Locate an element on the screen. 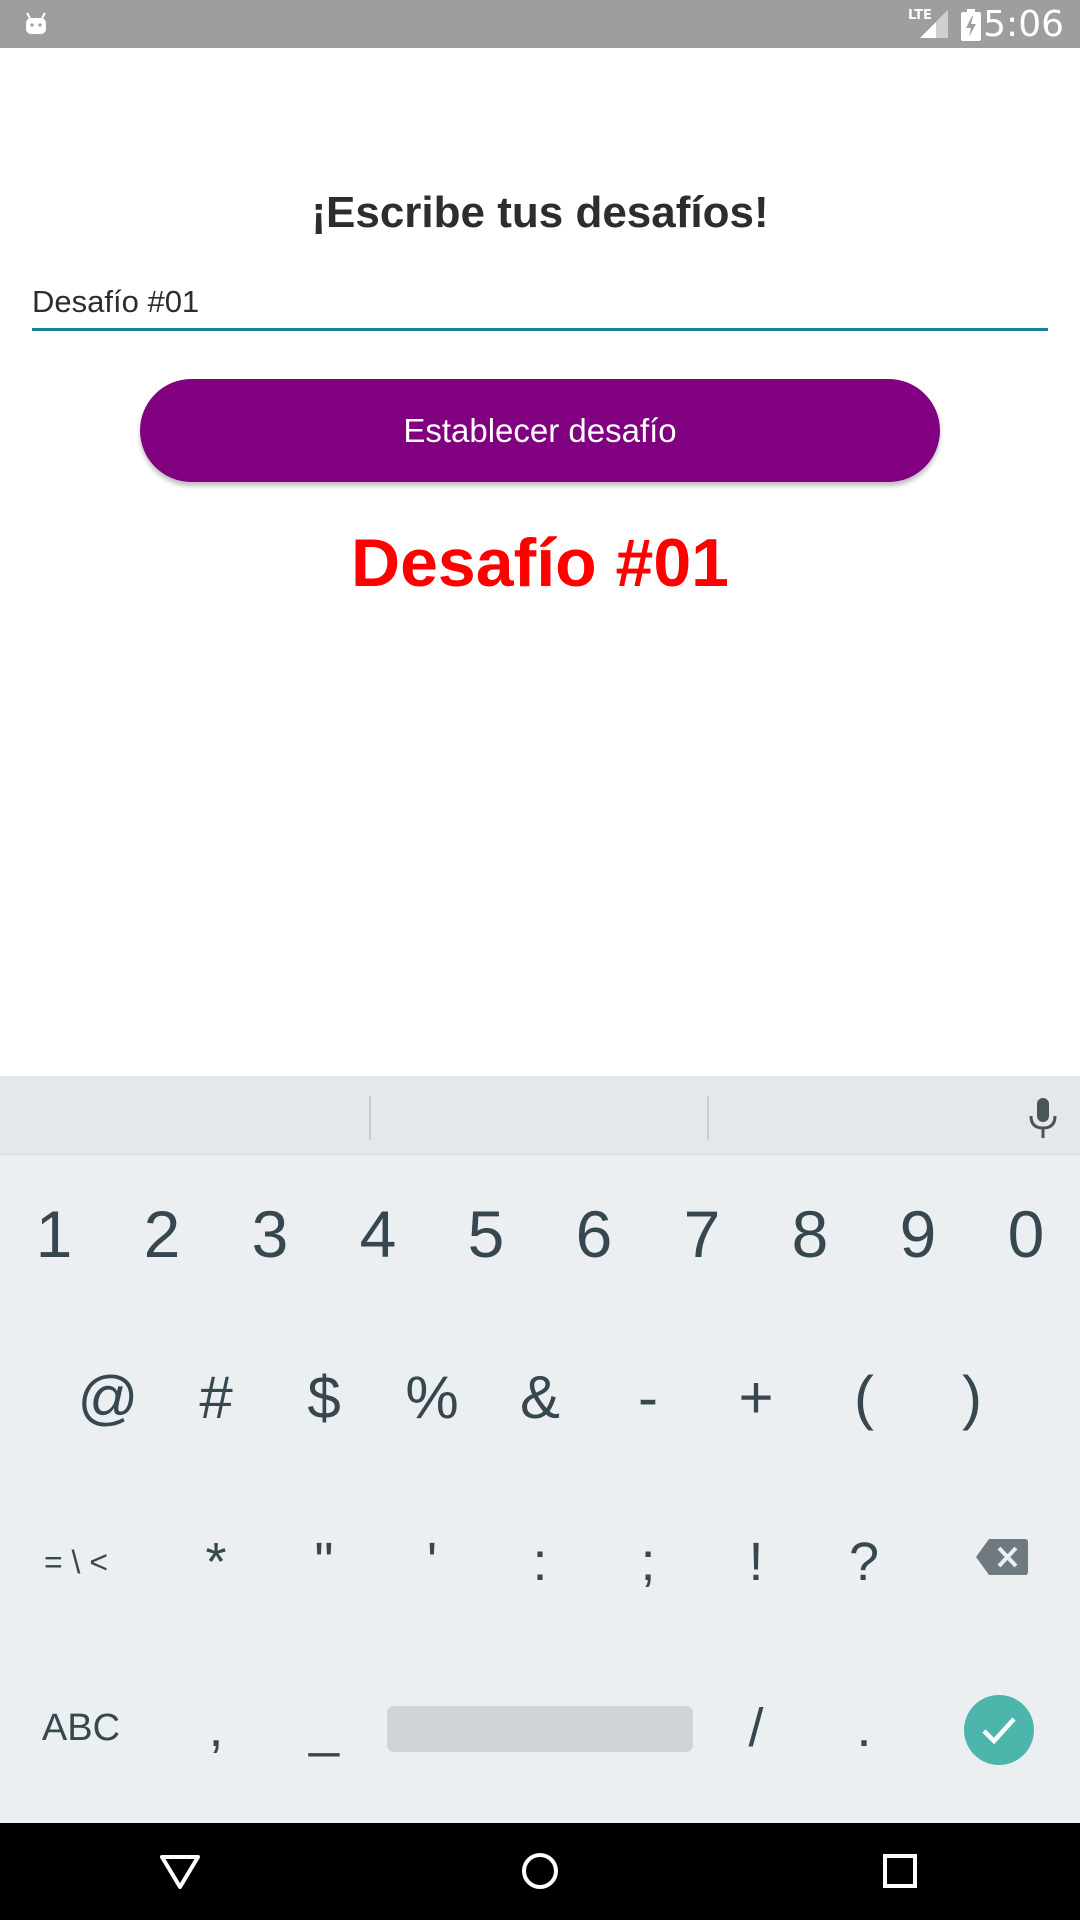  challenge-input is located at coordinates (540, 303).